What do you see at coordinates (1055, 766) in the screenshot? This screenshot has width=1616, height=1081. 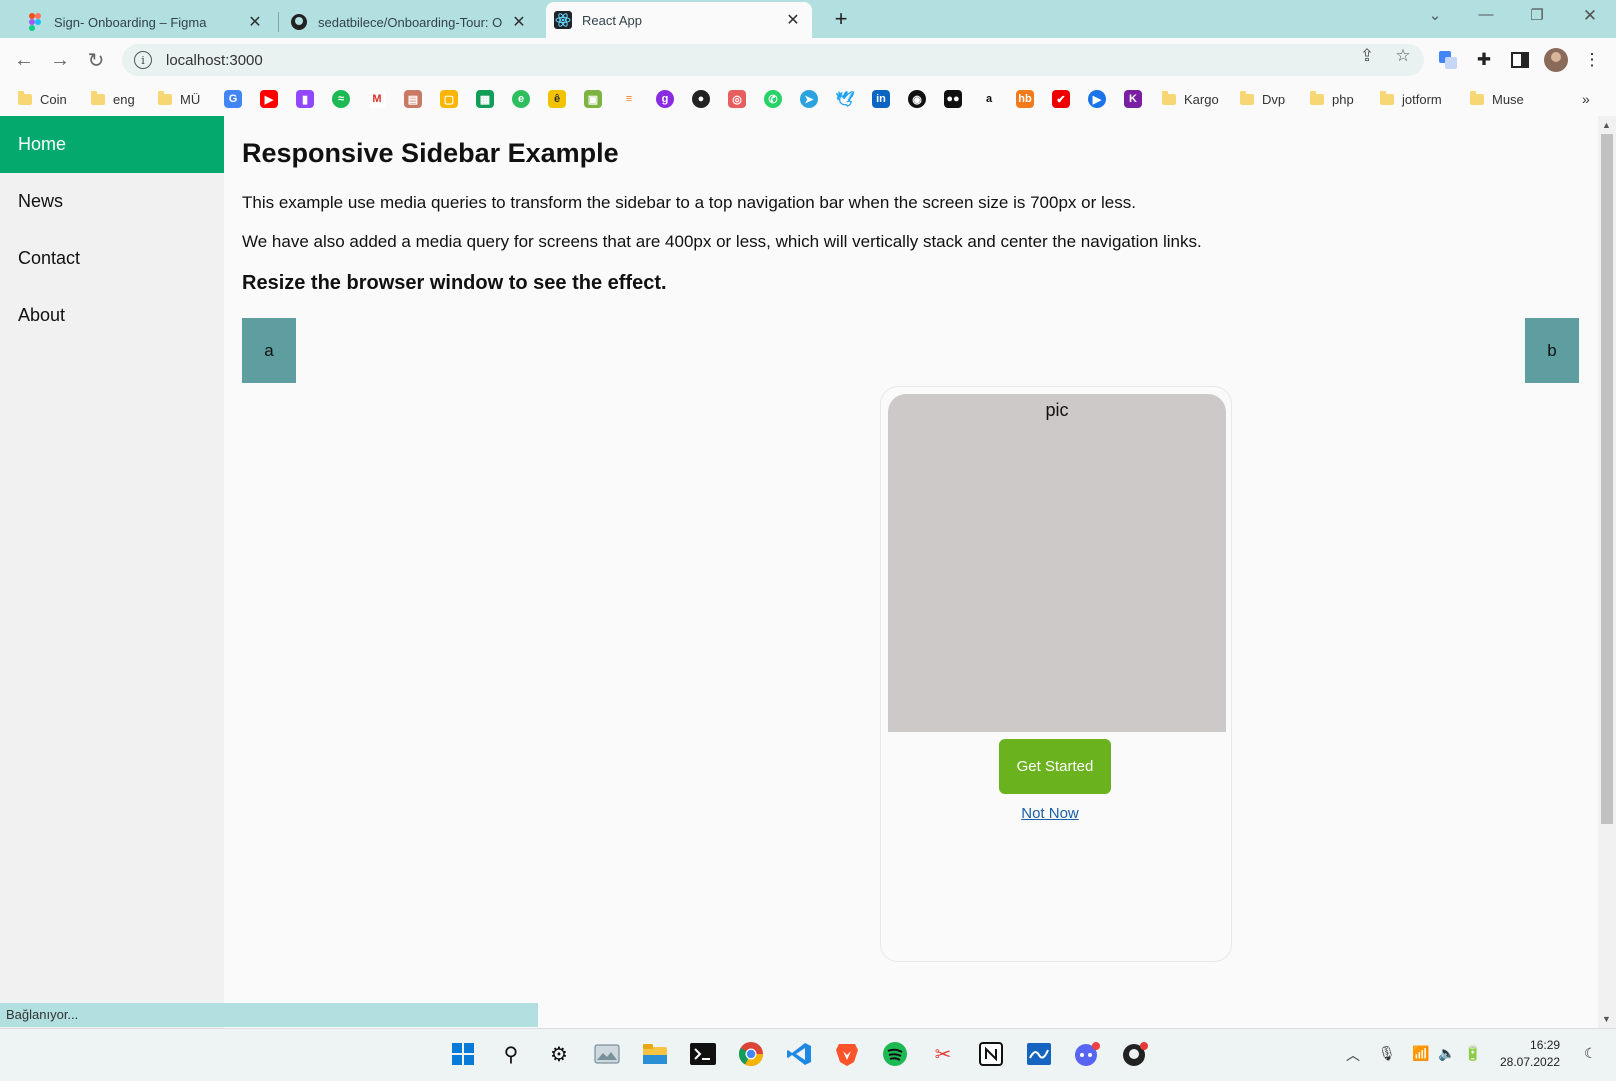 I see `get-started-button: Get Started` at bounding box center [1055, 766].